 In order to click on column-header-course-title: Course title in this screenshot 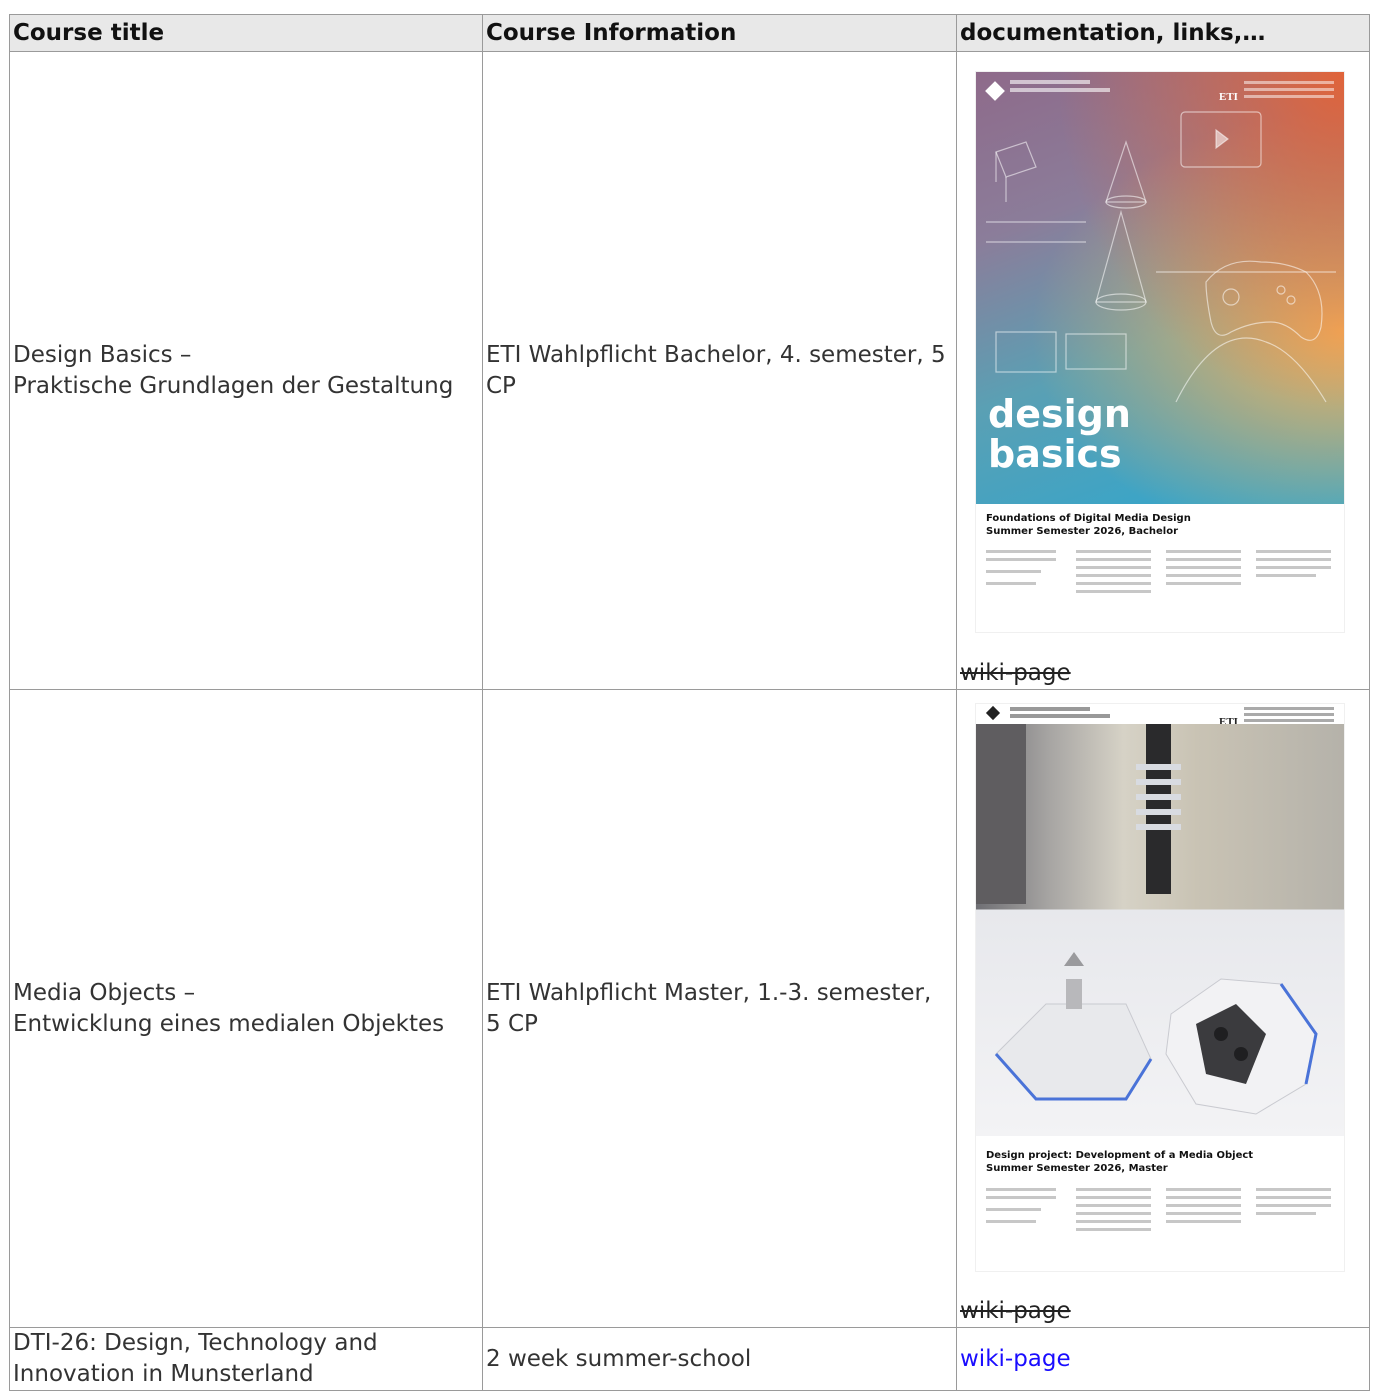, I will do `click(246, 33)`.